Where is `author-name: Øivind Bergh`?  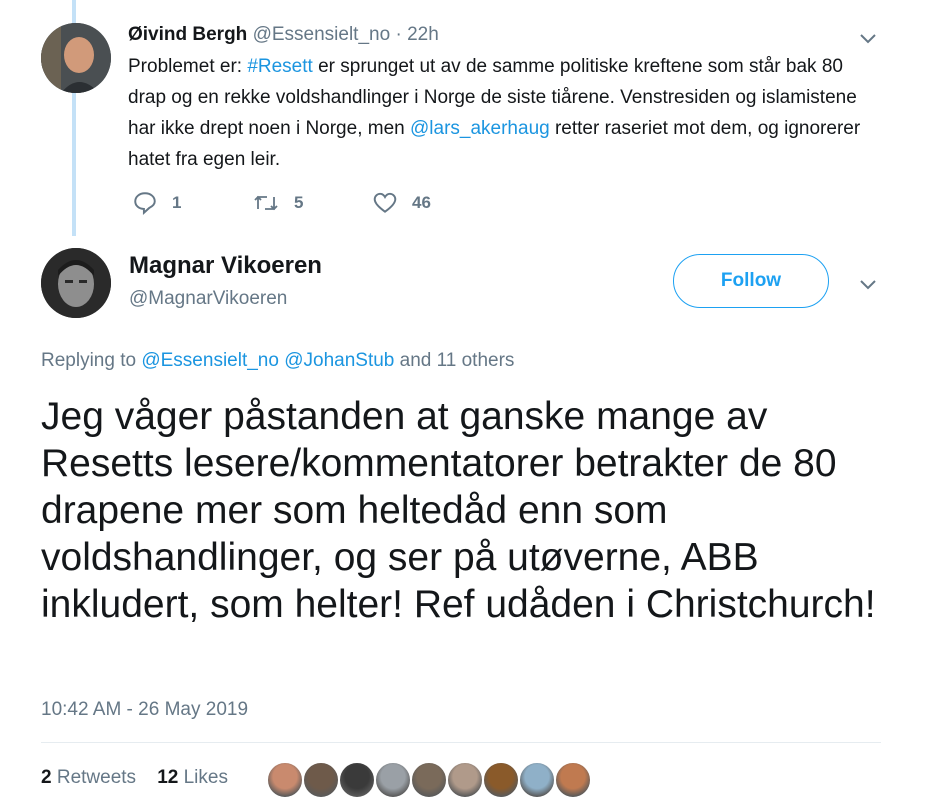 author-name: Øivind Bergh is located at coordinates (187, 34).